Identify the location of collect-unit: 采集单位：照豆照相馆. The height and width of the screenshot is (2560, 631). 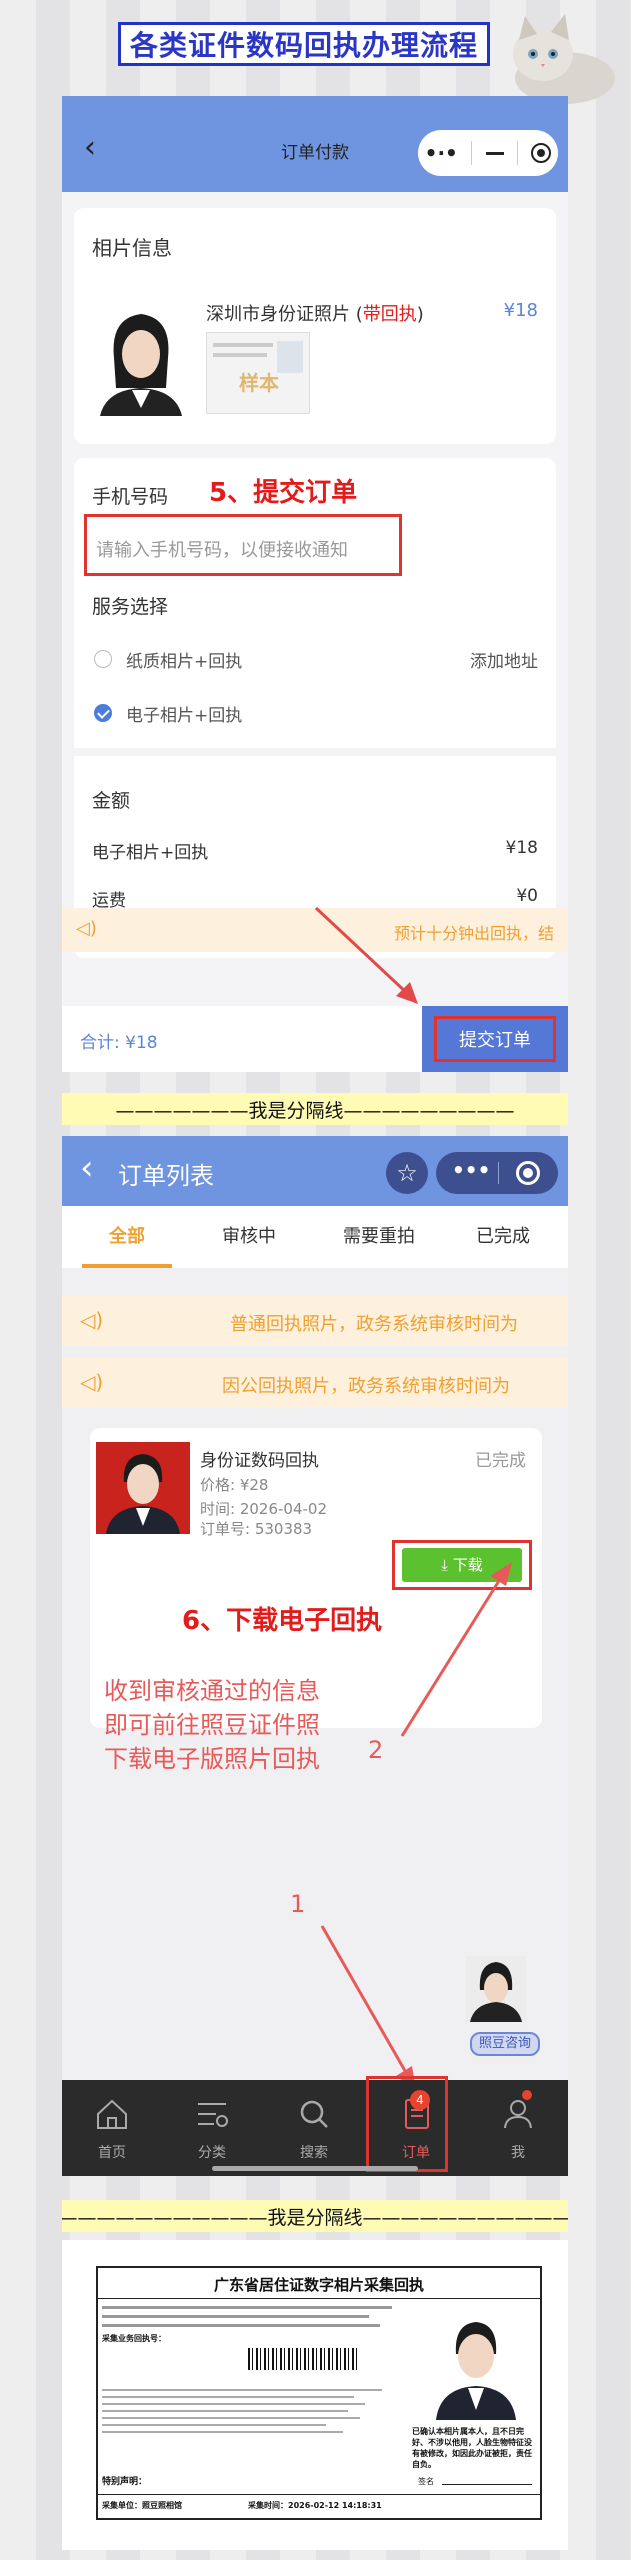
(142, 2505).